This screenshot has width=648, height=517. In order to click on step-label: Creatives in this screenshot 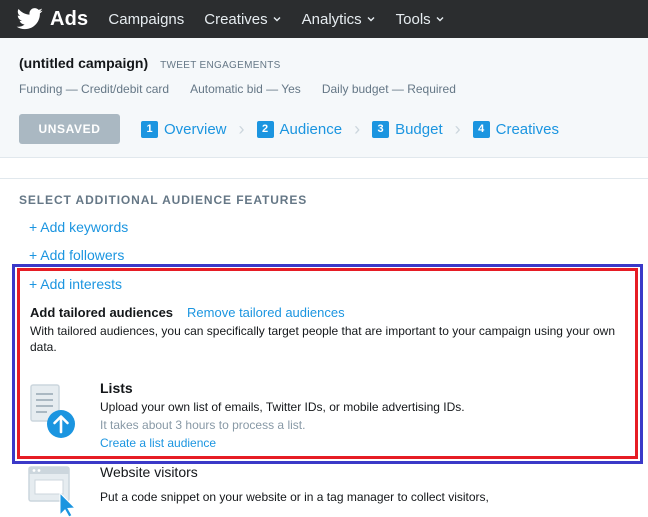, I will do `click(527, 129)`.